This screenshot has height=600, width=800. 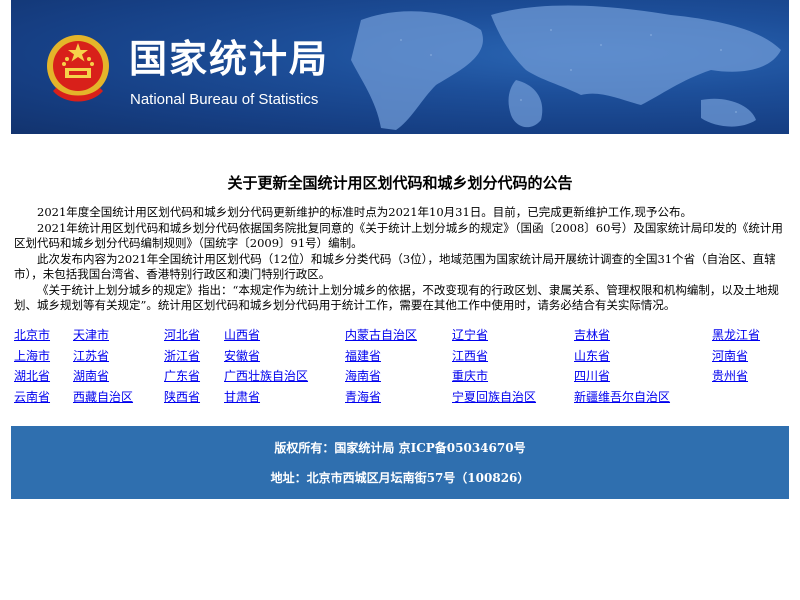 I want to click on province-link: 吉林省, so click(x=592, y=335).